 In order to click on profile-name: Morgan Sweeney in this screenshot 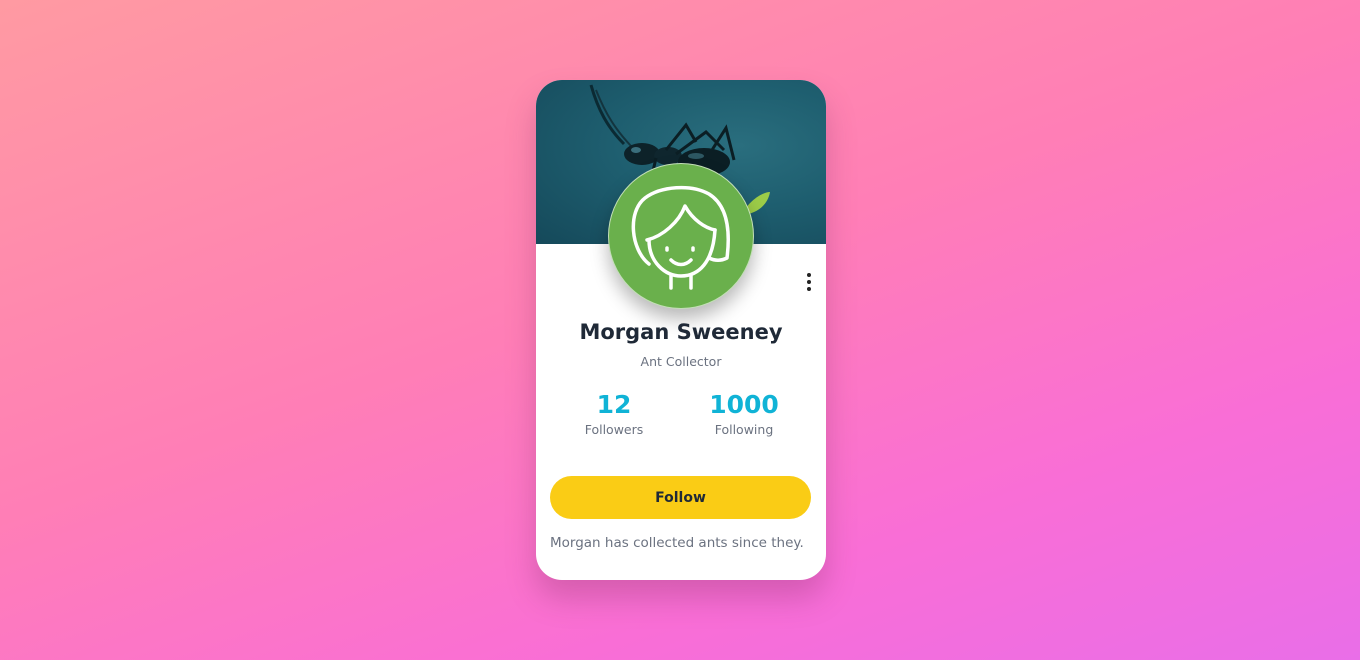, I will do `click(681, 332)`.